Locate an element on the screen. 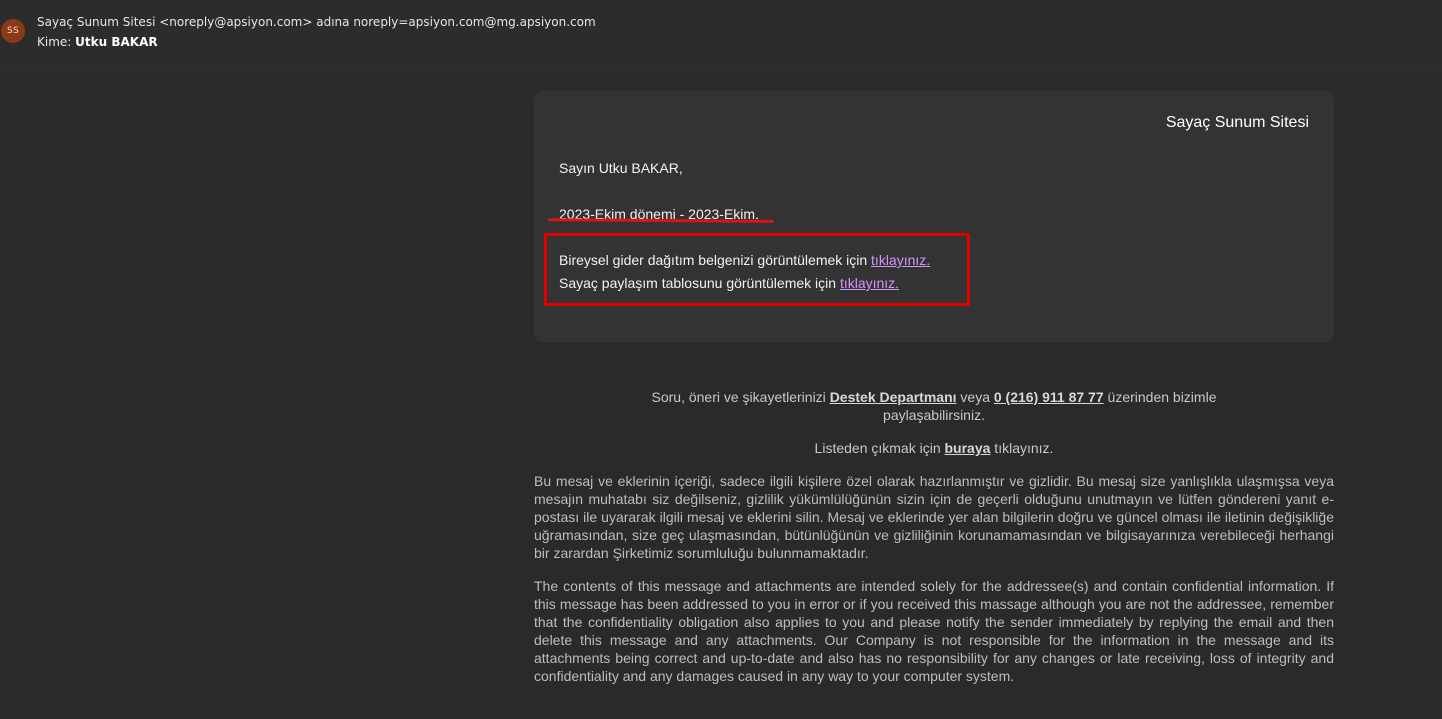 The width and height of the screenshot is (1442, 719). support-mid: veya is located at coordinates (975, 397).